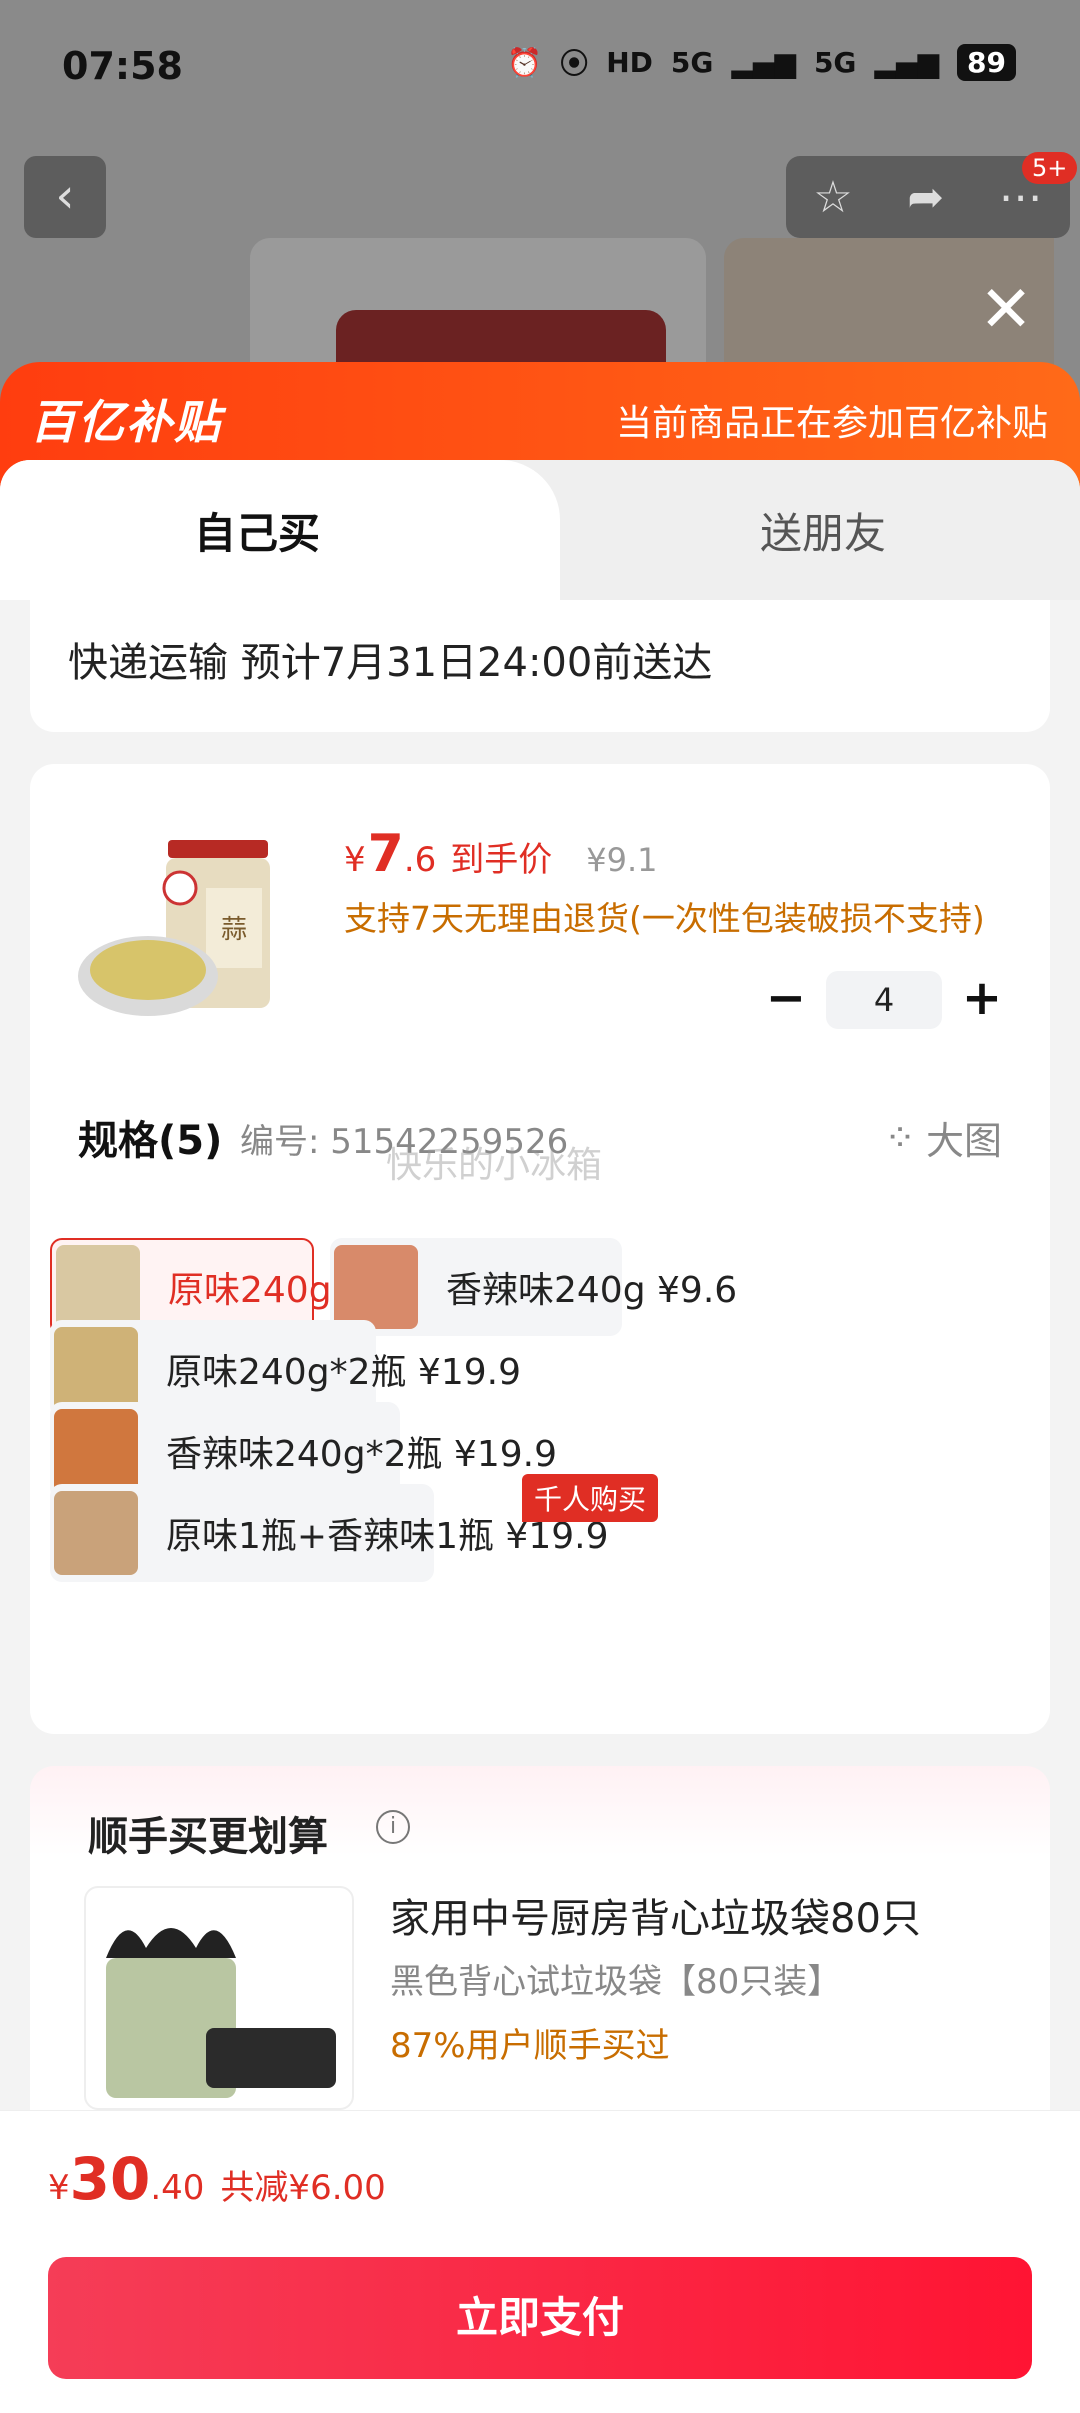 The image size is (1080, 2413). I want to click on hd-indicator: HD, so click(629, 62).